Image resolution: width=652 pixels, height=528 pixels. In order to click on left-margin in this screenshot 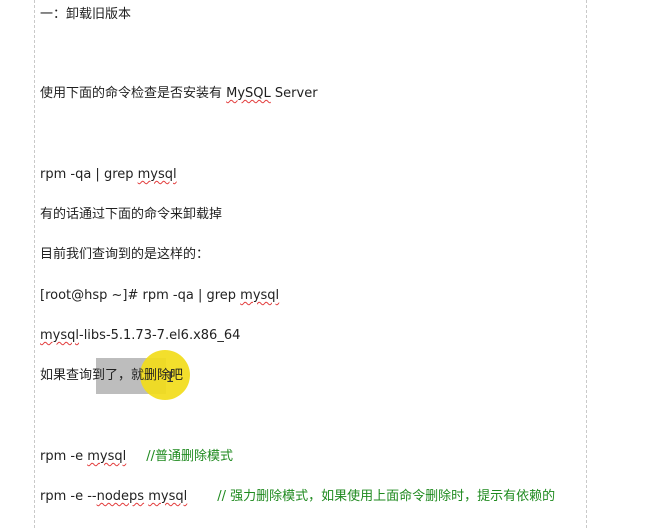, I will do `click(17, 264)`.